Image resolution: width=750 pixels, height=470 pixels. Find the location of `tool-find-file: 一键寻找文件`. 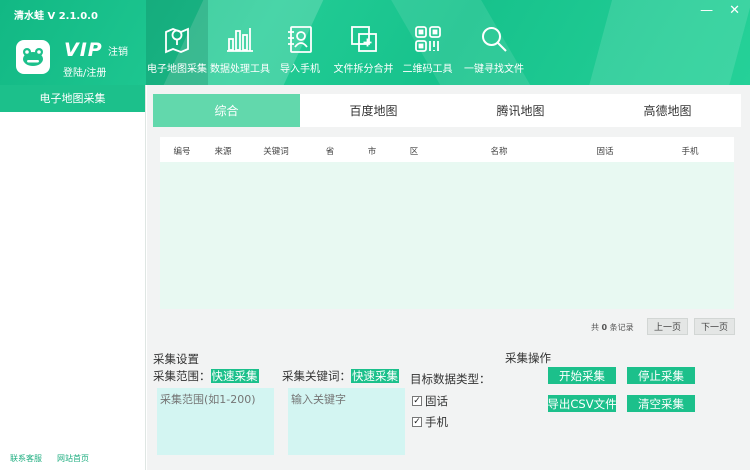

tool-find-file: 一键寻找文件 is located at coordinates (494, 42).